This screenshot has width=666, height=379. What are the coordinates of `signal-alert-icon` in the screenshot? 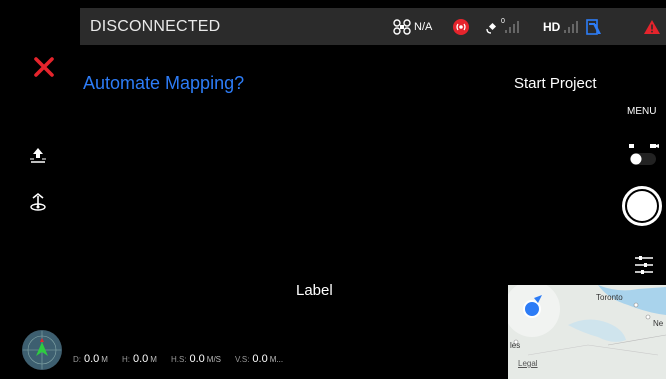 It's located at (461, 26).